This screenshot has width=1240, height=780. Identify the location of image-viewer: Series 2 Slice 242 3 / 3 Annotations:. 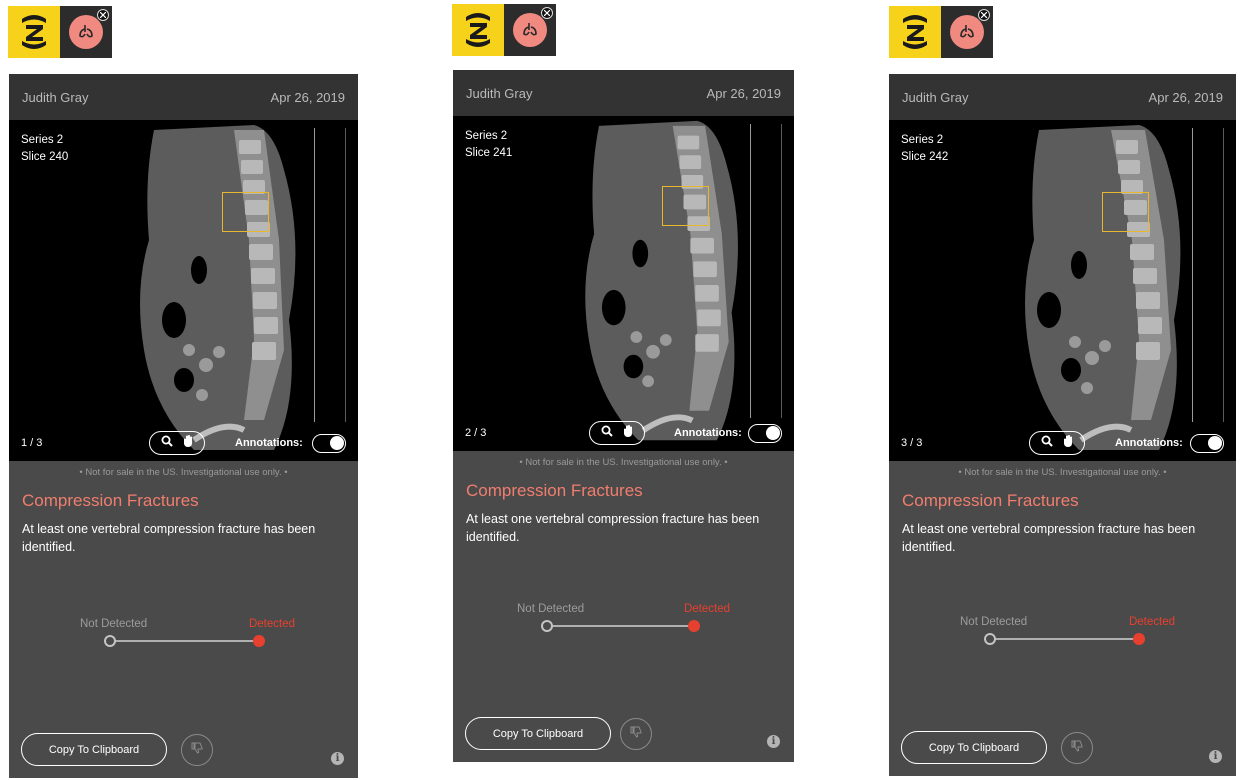
(1062, 290).